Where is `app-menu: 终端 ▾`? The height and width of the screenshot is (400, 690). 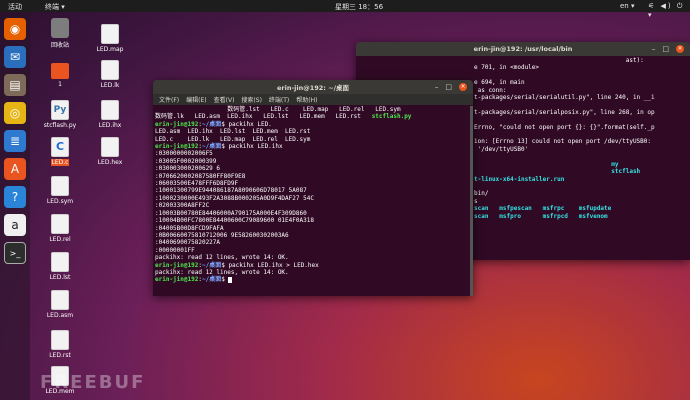
app-menu: 终端 ▾ is located at coordinates (55, 7).